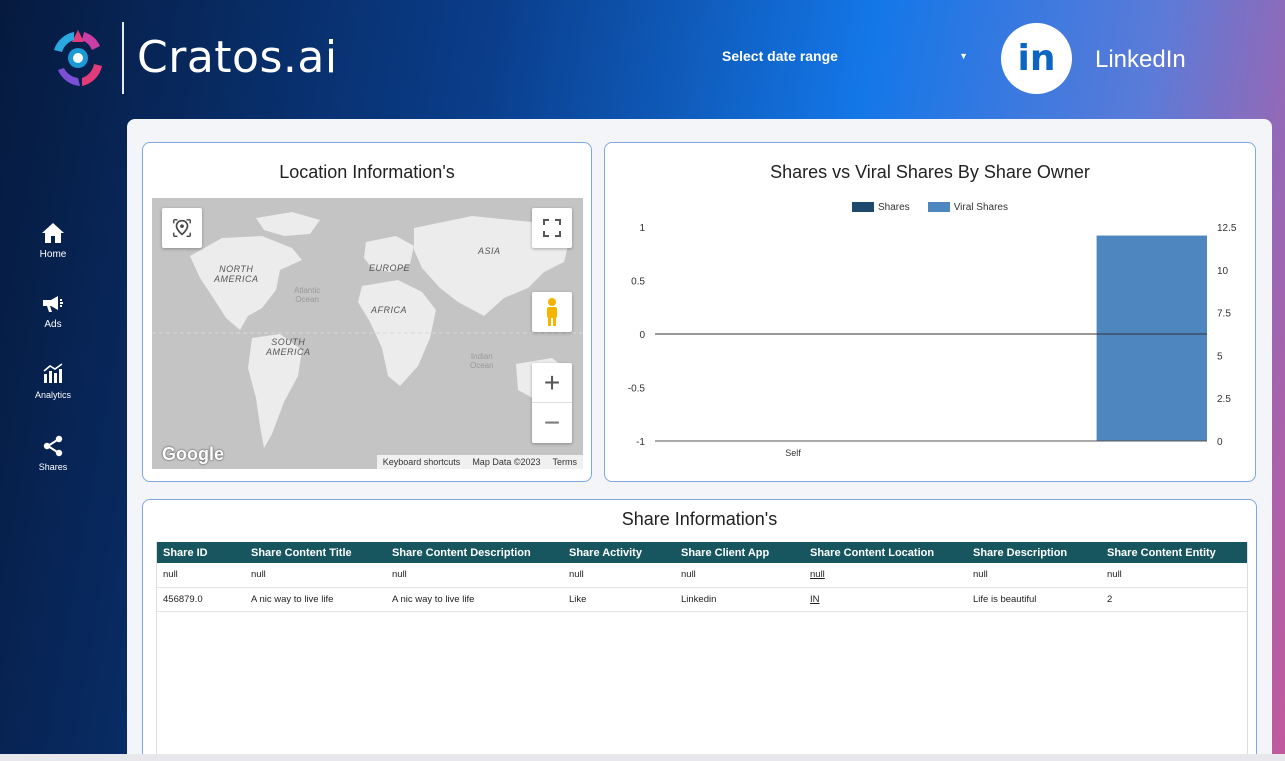 Image resolution: width=1285 pixels, height=761 pixels. Describe the element at coordinates (845, 59) in the screenshot. I see `date-range-select: Select date range ▼` at that location.